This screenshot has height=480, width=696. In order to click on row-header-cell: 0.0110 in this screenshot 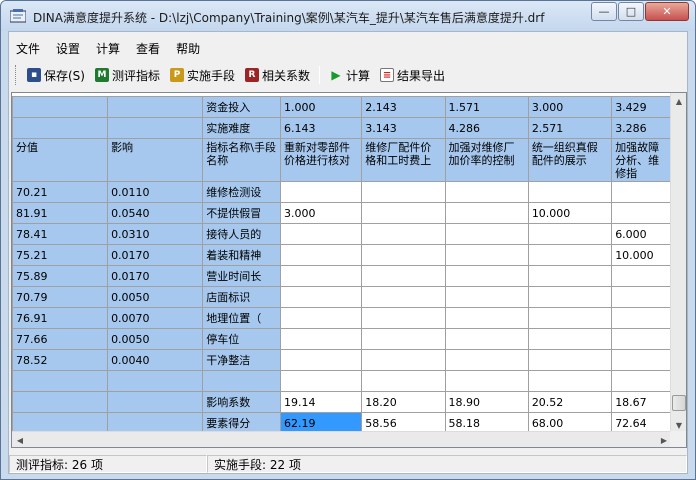, I will do `click(155, 192)`.